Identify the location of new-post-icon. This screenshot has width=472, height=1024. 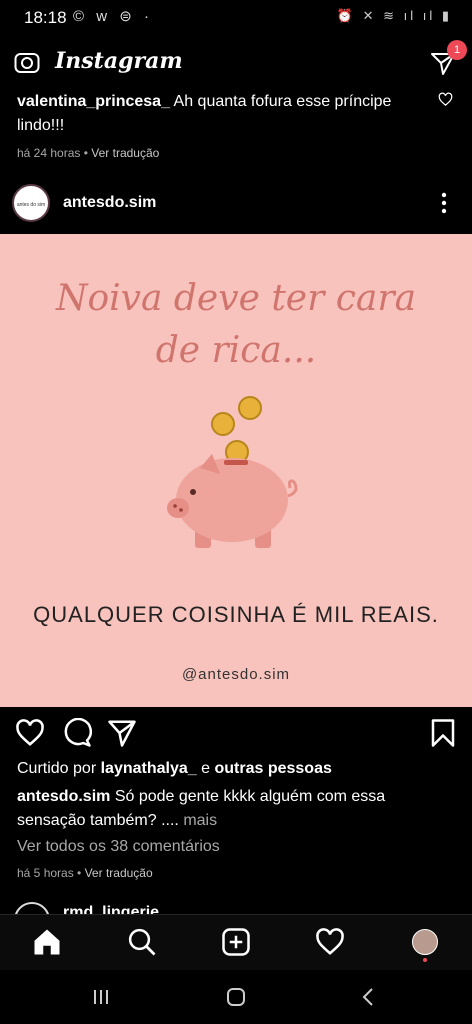
(236, 942).